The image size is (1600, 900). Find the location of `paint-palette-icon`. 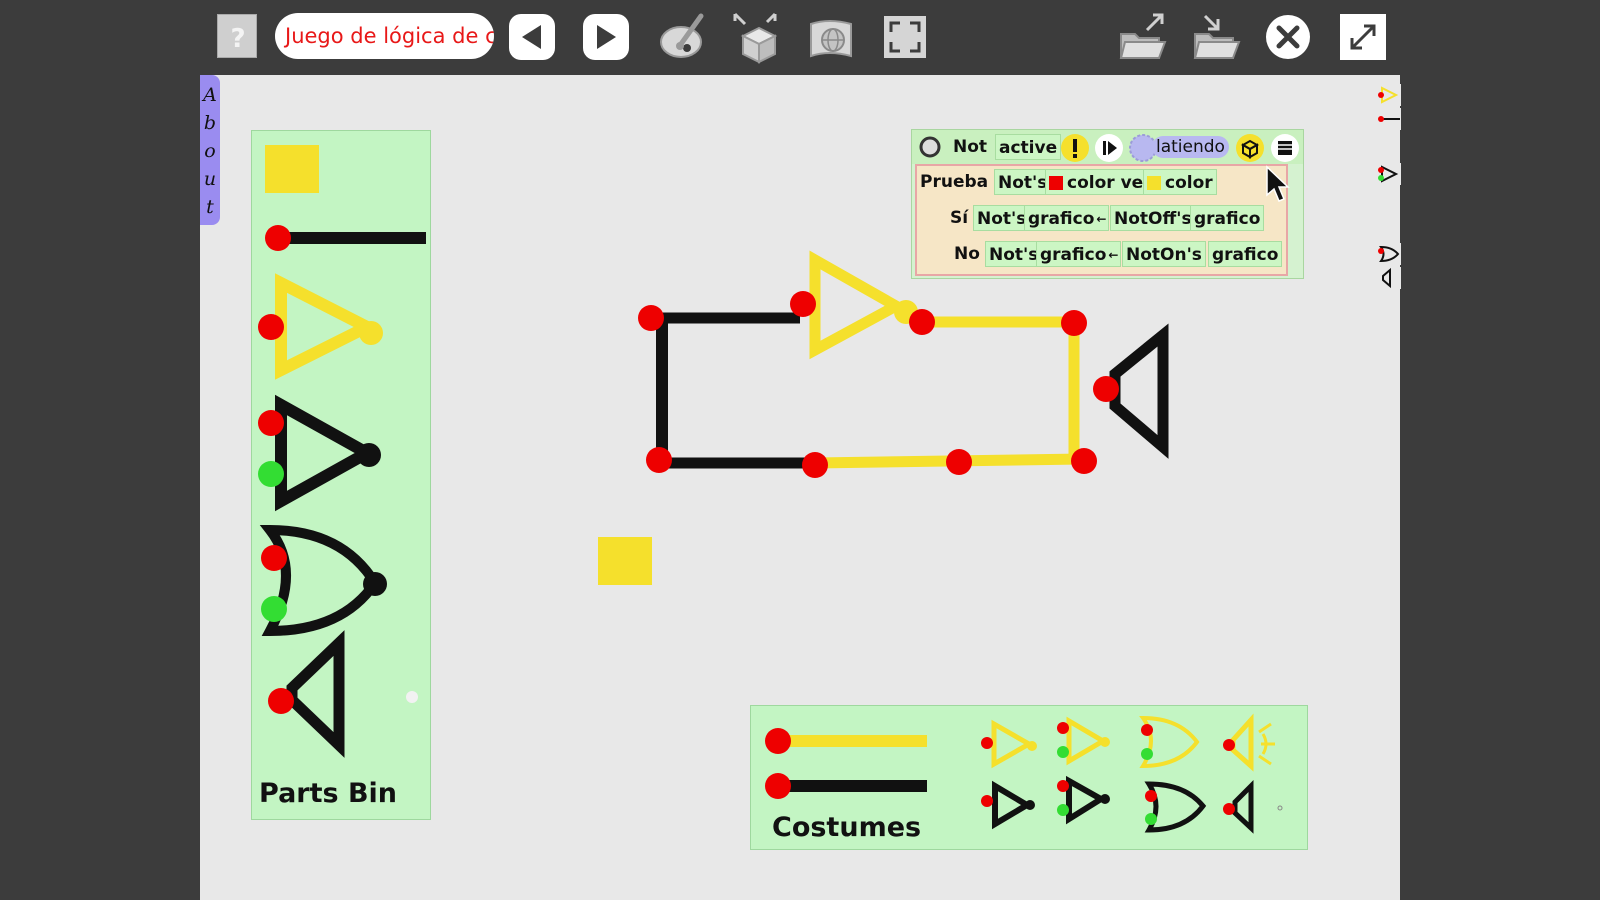

paint-palette-icon is located at coordinates (682, 35).